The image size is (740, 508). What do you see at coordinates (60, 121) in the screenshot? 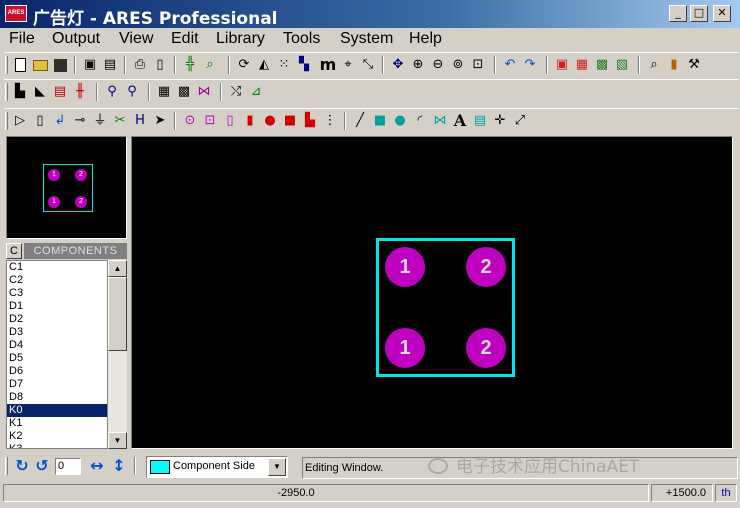
I see `track-mode-icon: ↲` at bounding box center [60, 121].